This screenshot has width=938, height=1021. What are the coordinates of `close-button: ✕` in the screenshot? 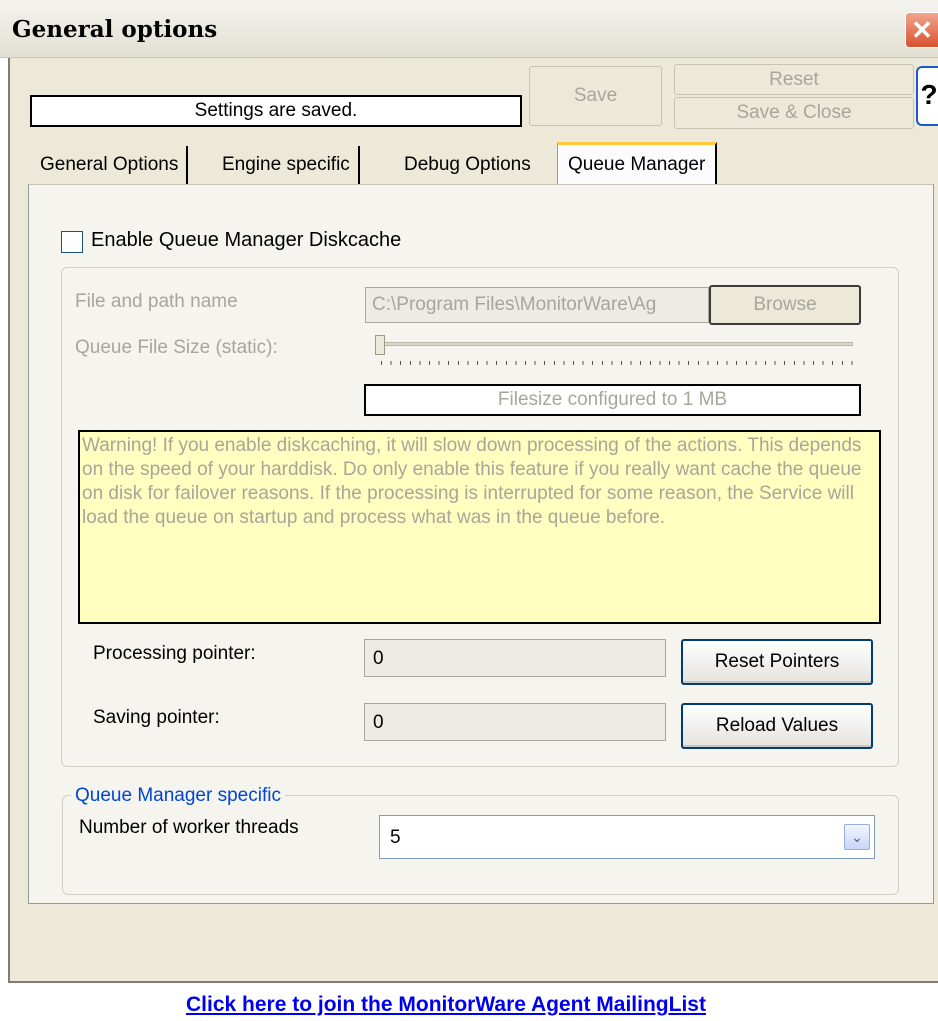 It's located at (921, 30).